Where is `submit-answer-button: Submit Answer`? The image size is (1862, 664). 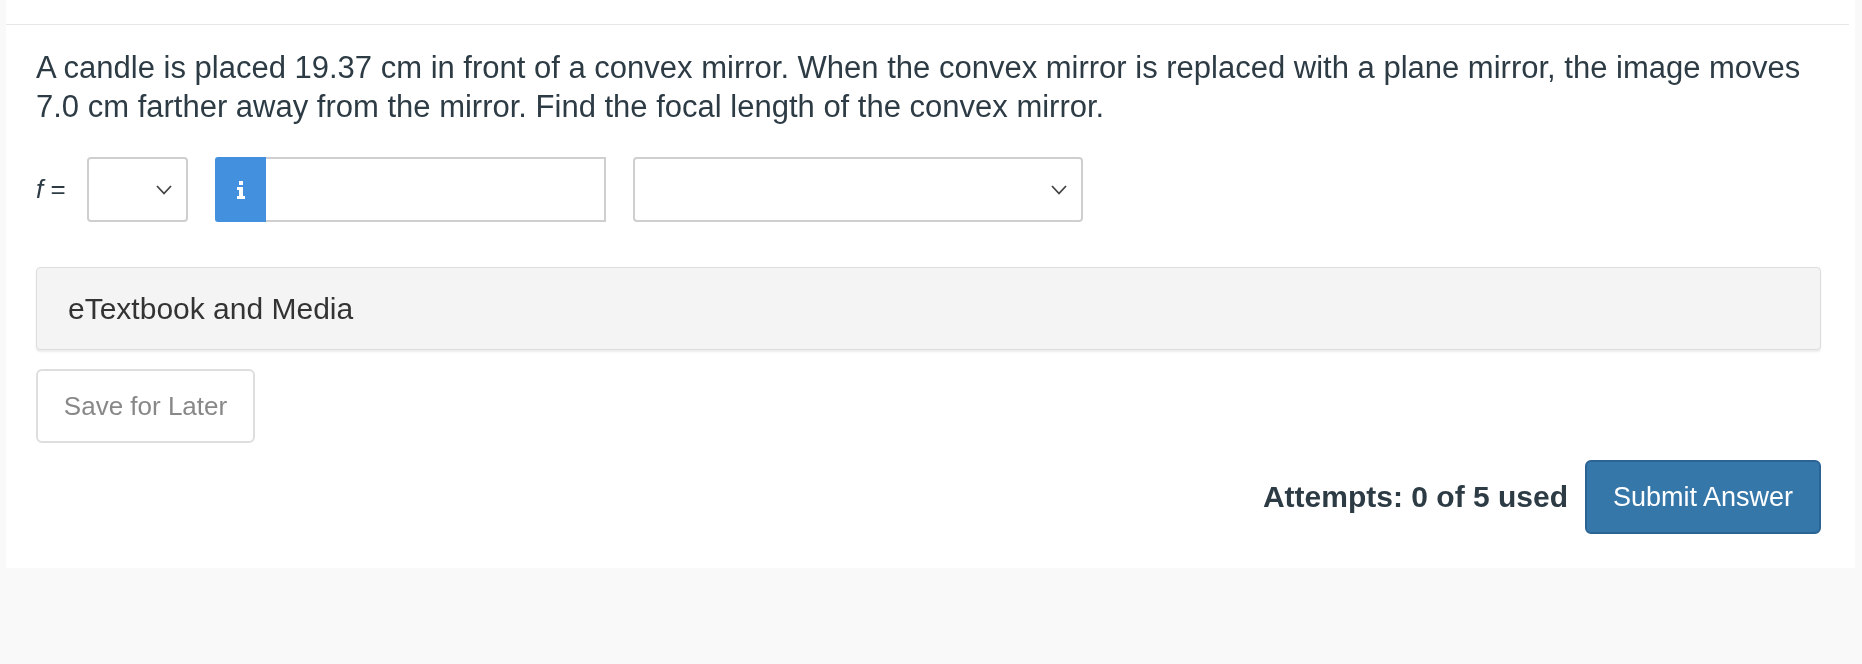 submit-answer-button: Submit Answer is located at coordinates (1703, 497).